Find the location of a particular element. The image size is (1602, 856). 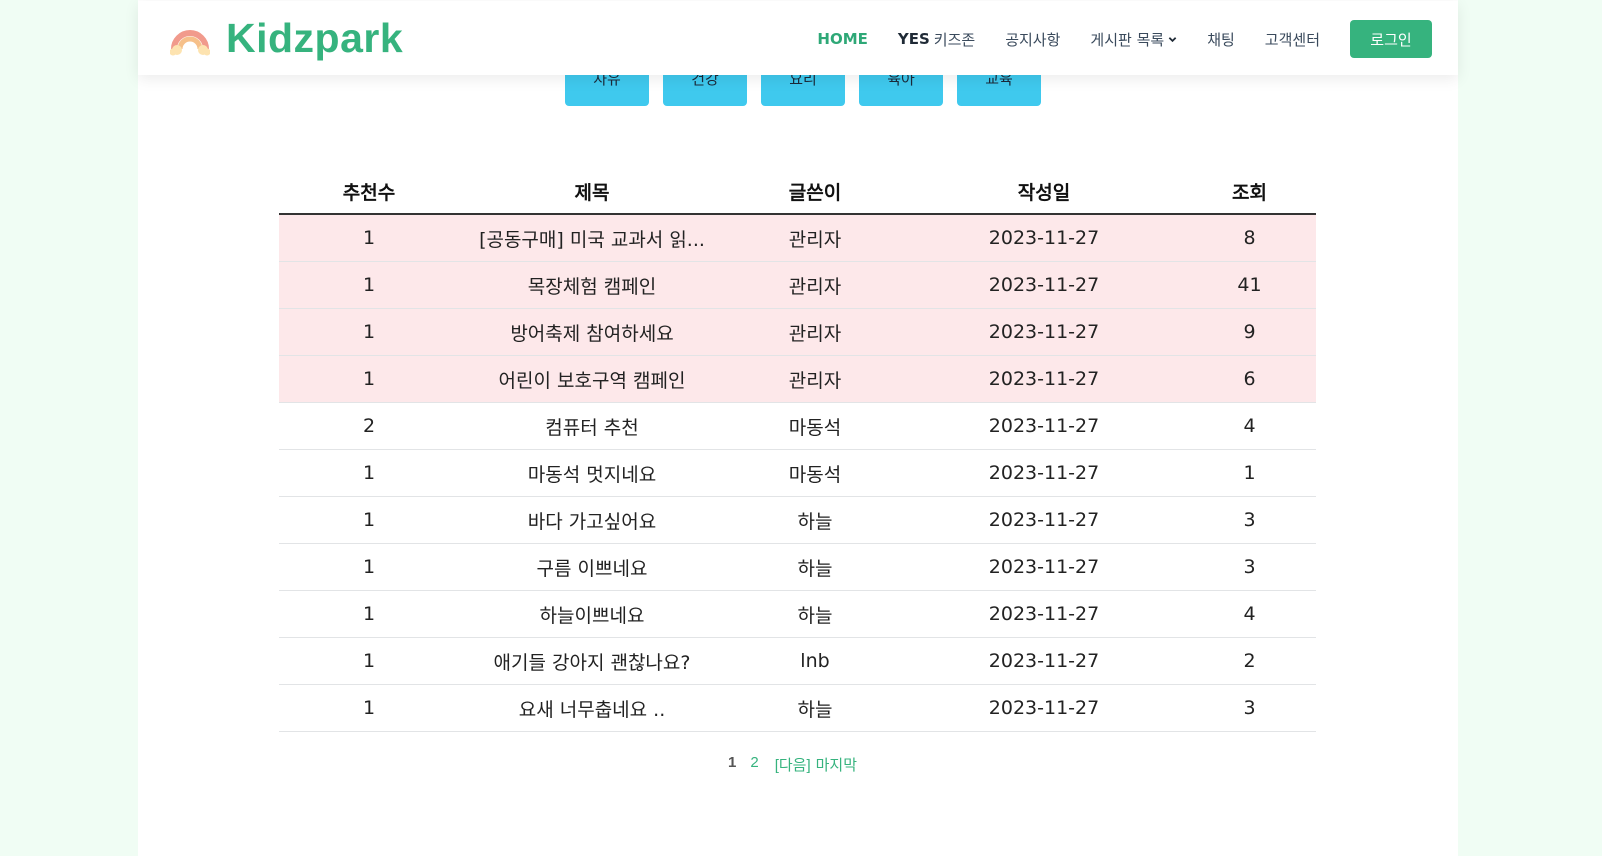

cell-title: 방어축제 참여하세요 is located at coordinates (592, 332).